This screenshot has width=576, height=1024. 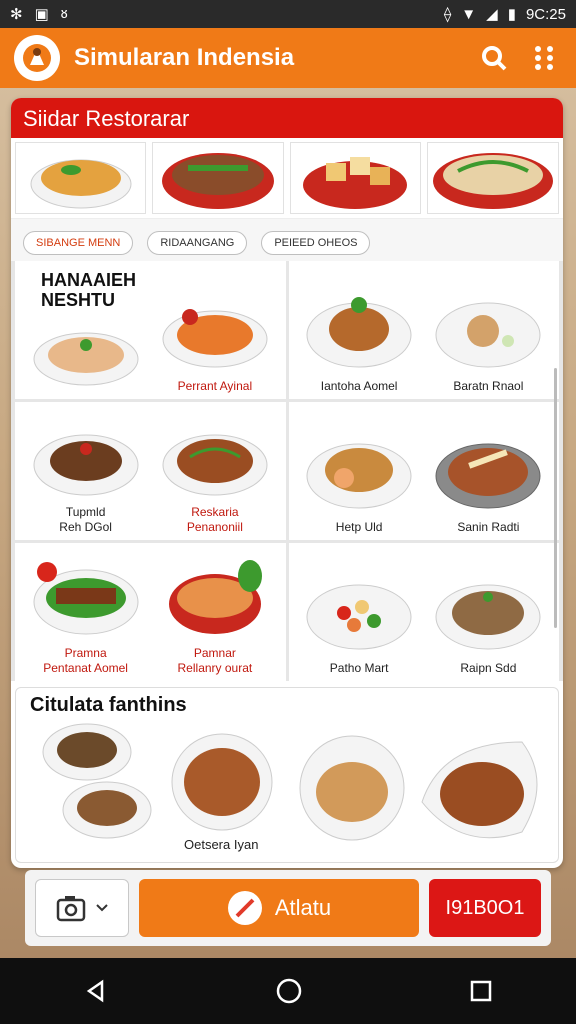 I want to click on bottom-action-bar: Atlatu I91B0O1, so click(x=288, y=908).